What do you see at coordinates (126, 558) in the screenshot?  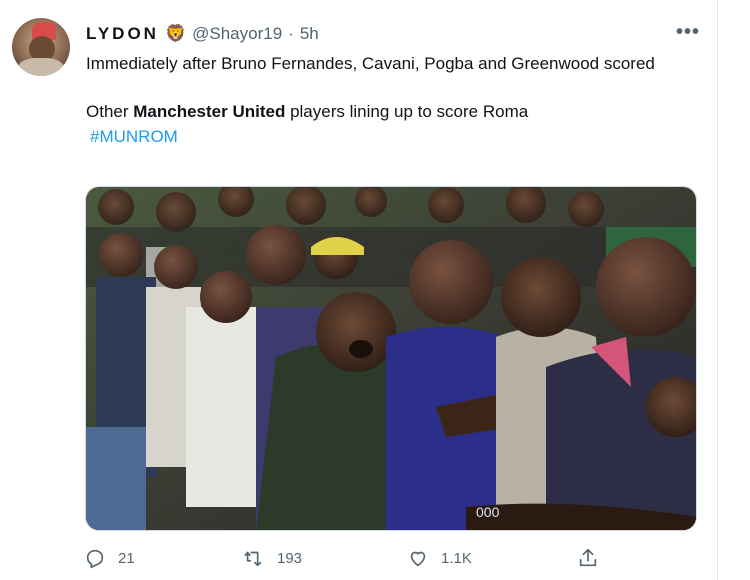 I see `reply-count: 21` at bounding box center [126, 558].